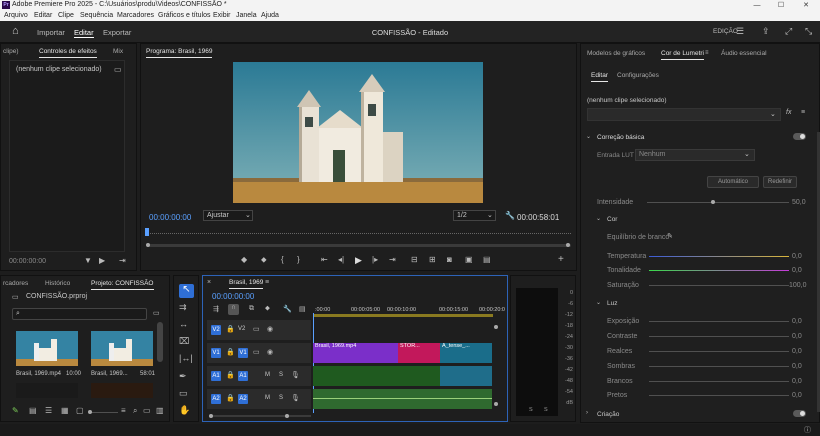 Image resolution: width=820 pixels, height=436 pixels. What do you see at coordinates (612, 219) in the screenshot?
I see `section-color: Cor` at bounding box center [612, 219].